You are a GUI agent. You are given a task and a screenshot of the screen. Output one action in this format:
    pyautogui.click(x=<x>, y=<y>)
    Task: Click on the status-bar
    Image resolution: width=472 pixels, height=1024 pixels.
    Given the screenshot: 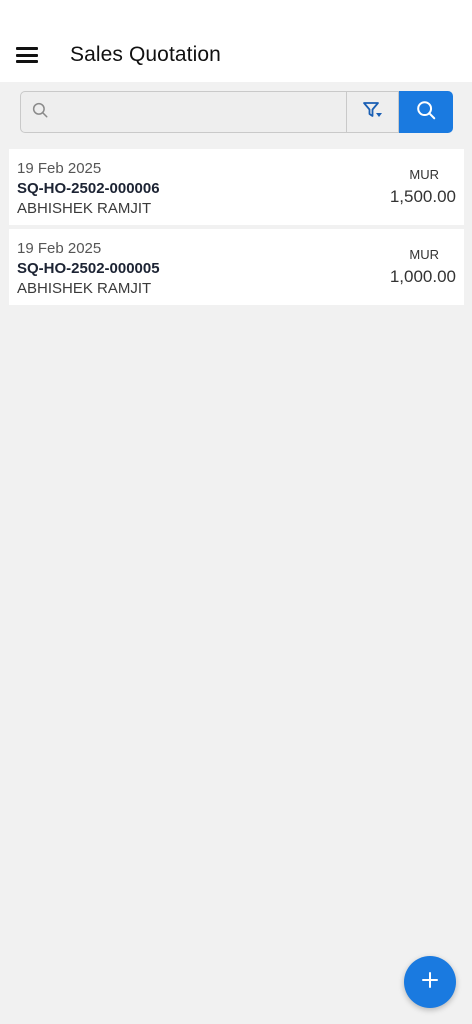 What is the action you would take?
    pyautogui.click(x=236, y=14)
    